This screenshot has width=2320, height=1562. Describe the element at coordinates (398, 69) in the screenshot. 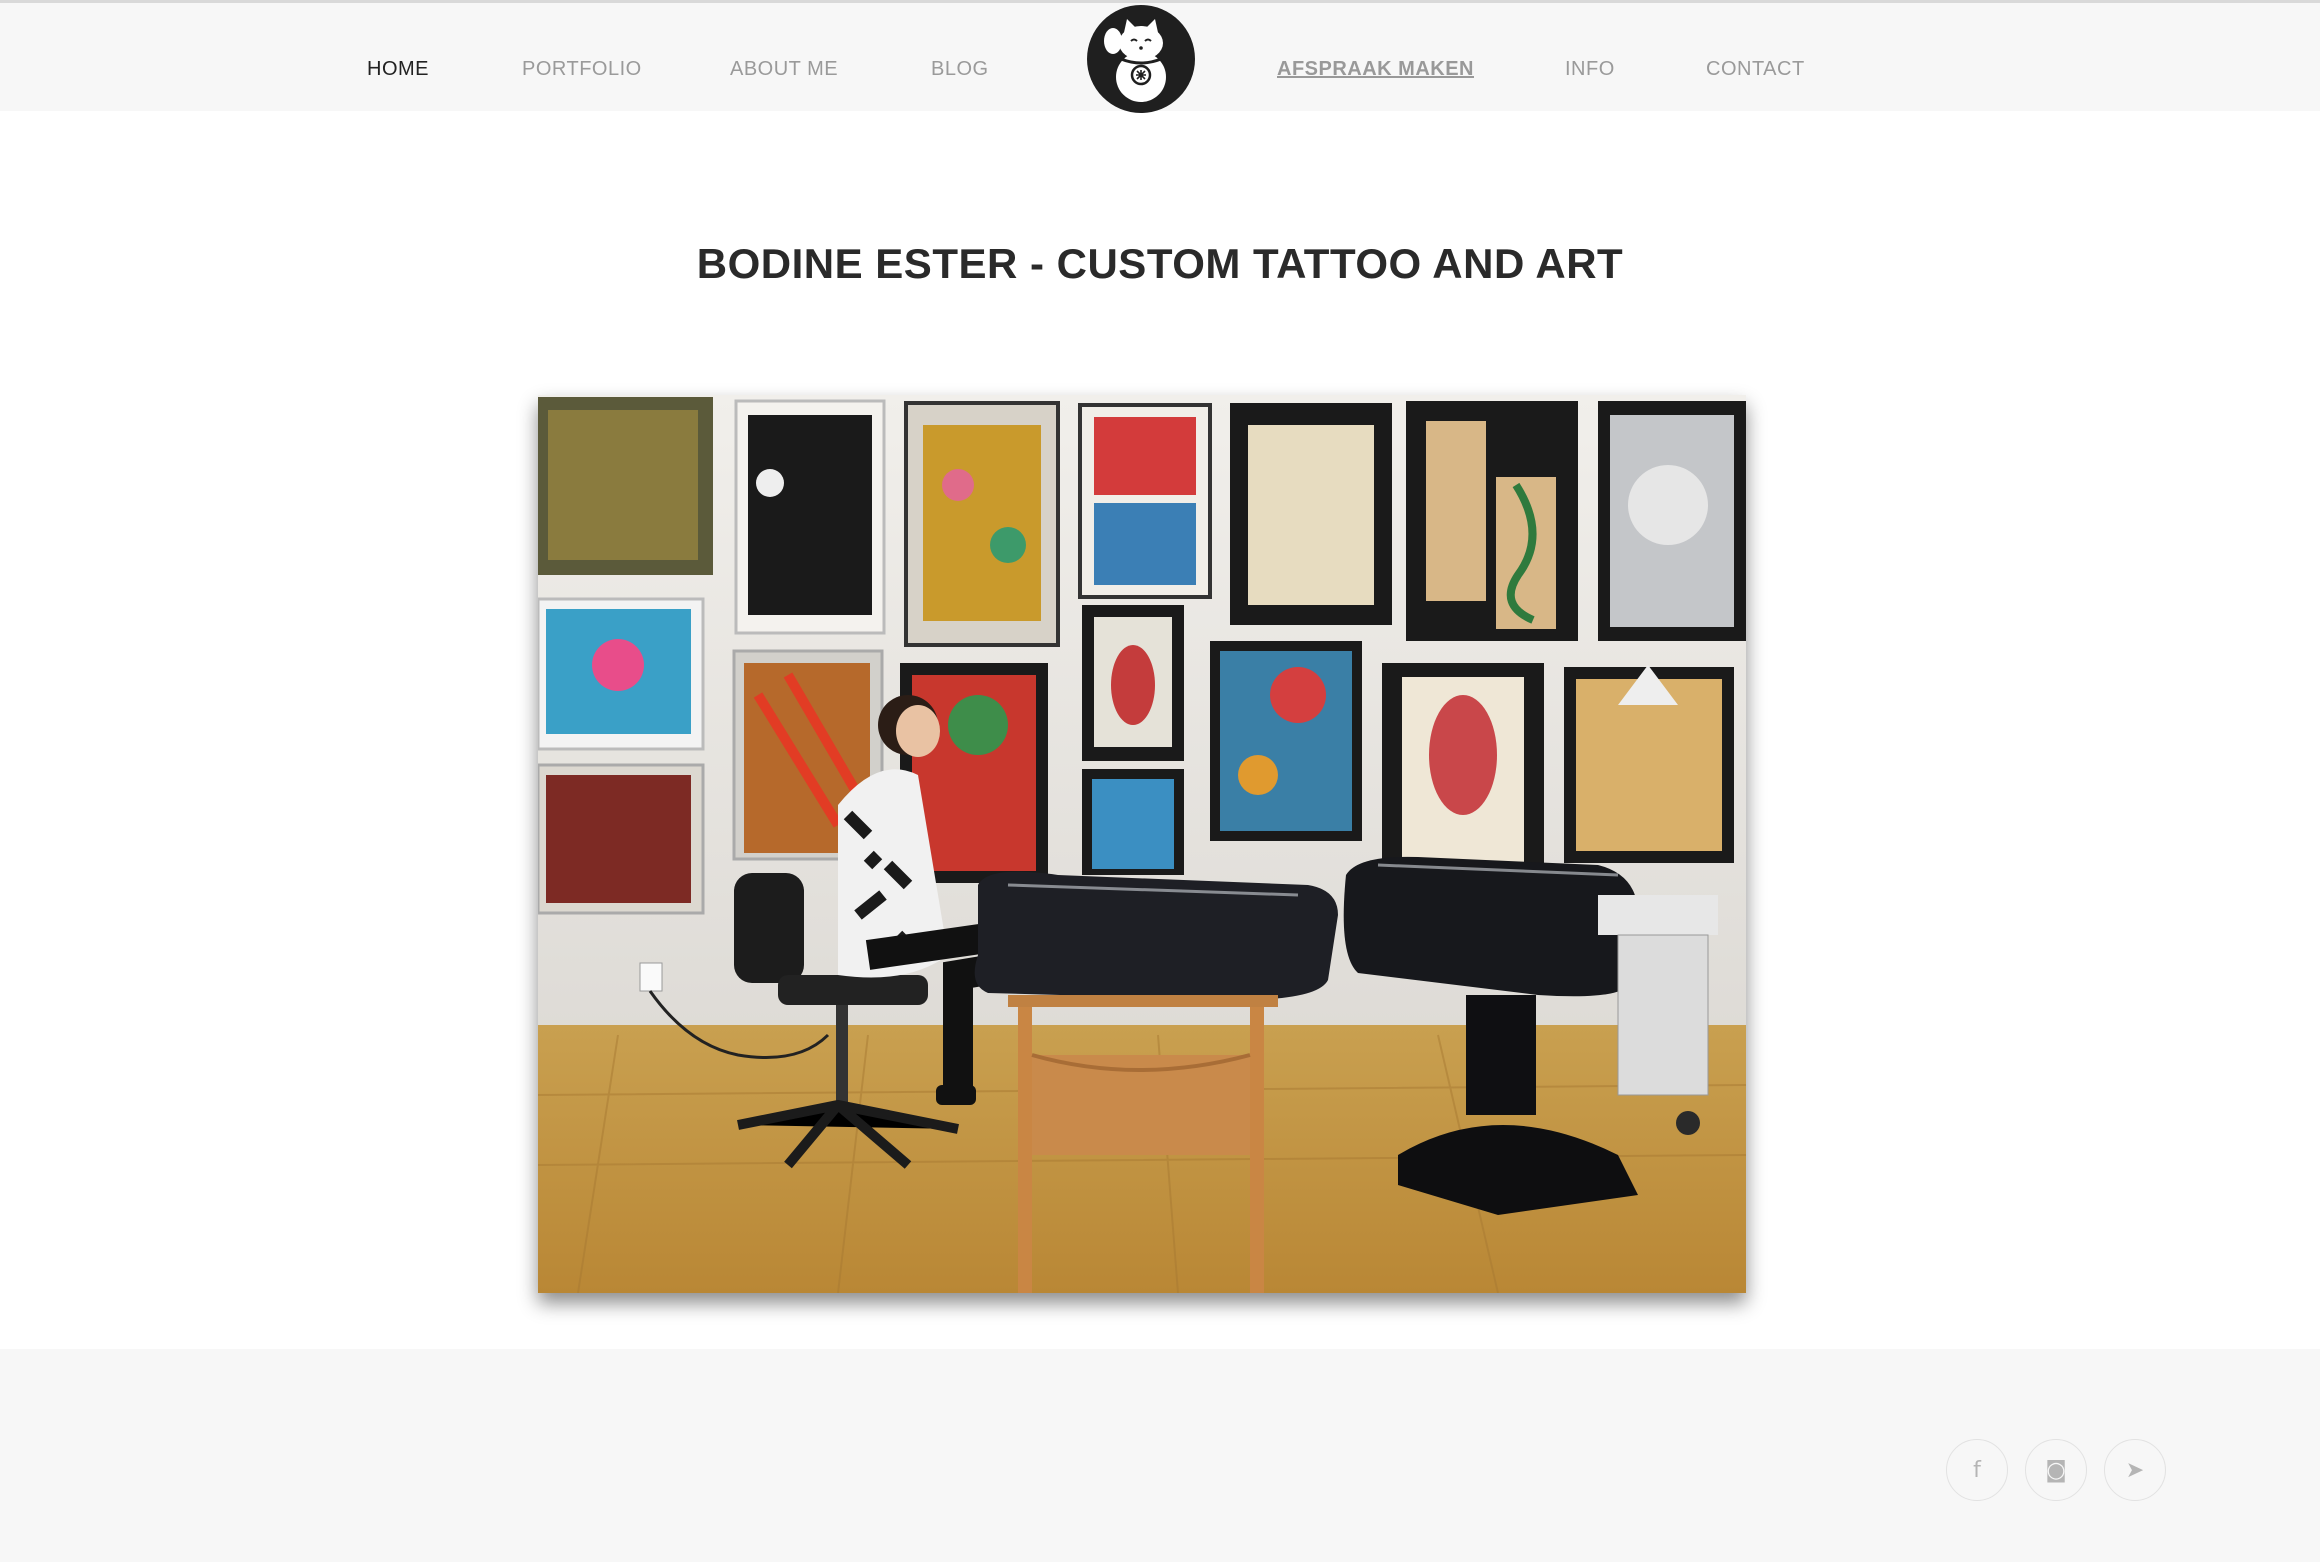

I see `nav-home: HOME` at that location.